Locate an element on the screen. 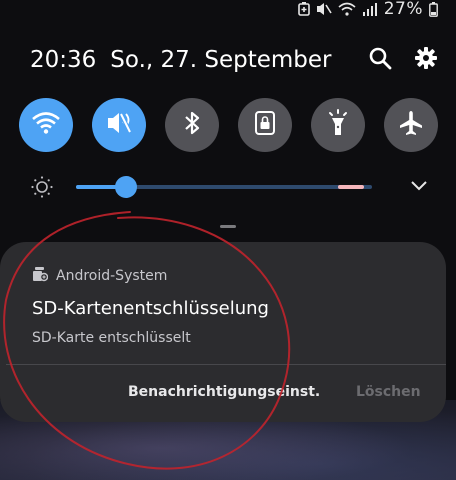 The height and width of the screenshot is (480, 456). tile-bluetooth is located at coordinates (192, 125).